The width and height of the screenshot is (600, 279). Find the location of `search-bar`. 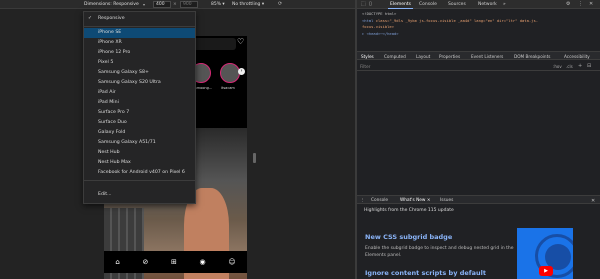

search-bar is located at coordinates (214, 44).